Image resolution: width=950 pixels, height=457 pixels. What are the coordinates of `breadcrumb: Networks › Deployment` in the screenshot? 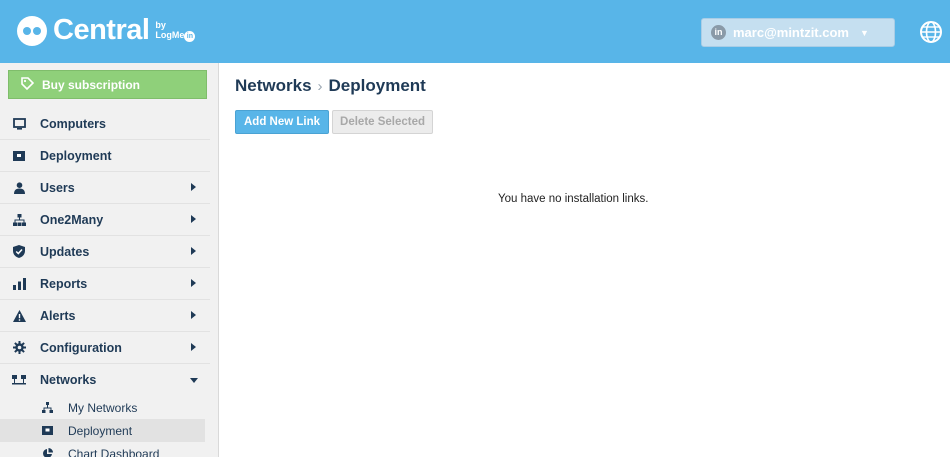 It's located at (334, 86).